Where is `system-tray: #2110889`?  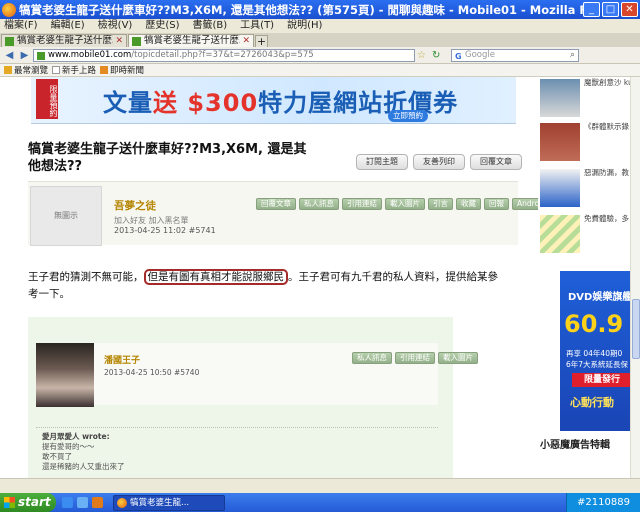 system-tray: #2110889 is located at coordinates (603, 502).